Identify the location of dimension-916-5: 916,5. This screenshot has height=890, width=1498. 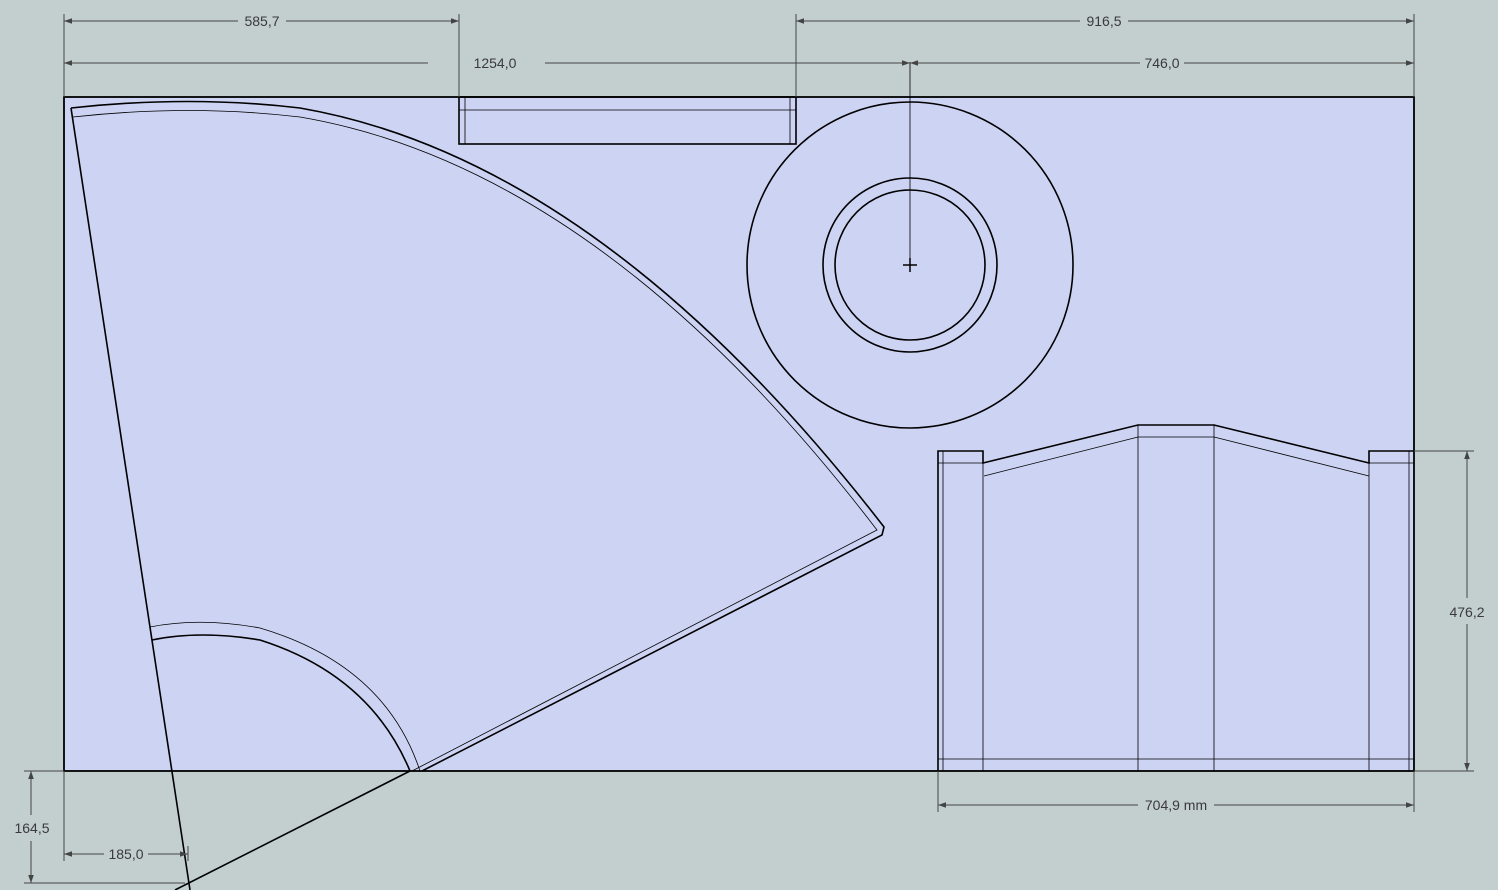
(1105, 21).